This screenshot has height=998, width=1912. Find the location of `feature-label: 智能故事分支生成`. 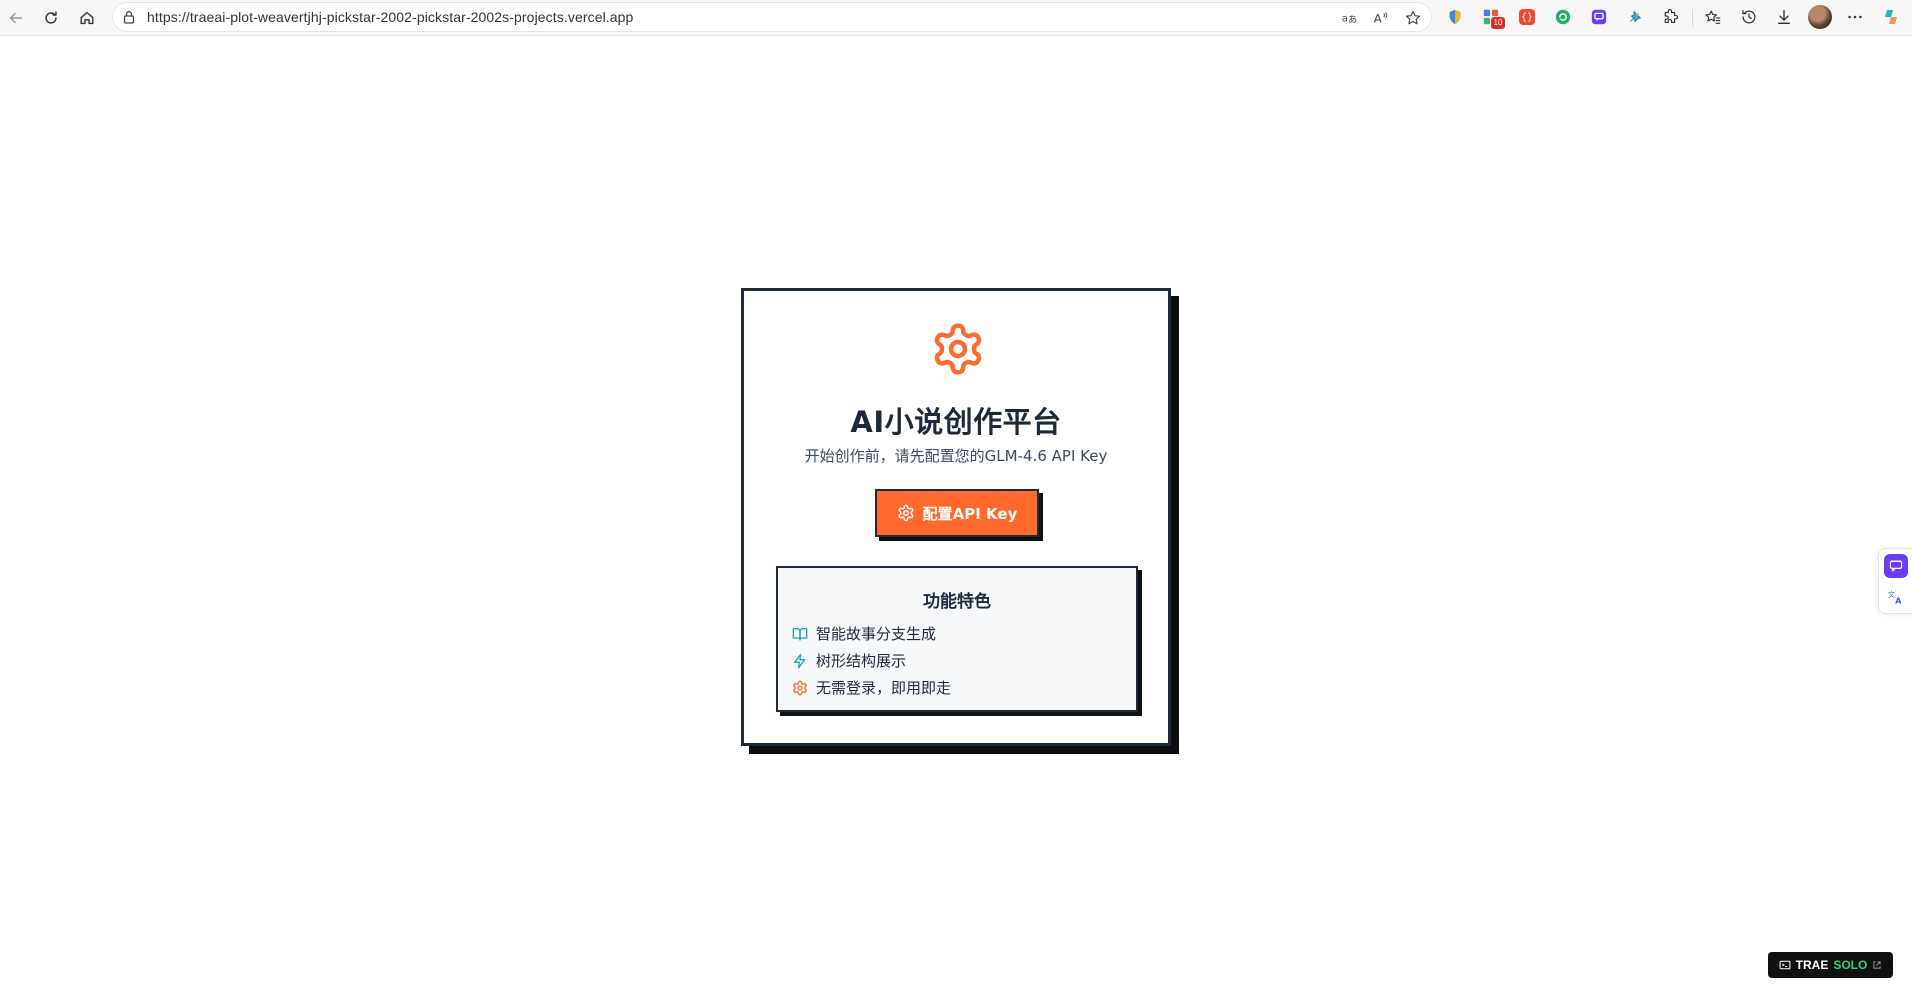

feature-label: 智能故事分支生成 is located at coordinates (876, 634).